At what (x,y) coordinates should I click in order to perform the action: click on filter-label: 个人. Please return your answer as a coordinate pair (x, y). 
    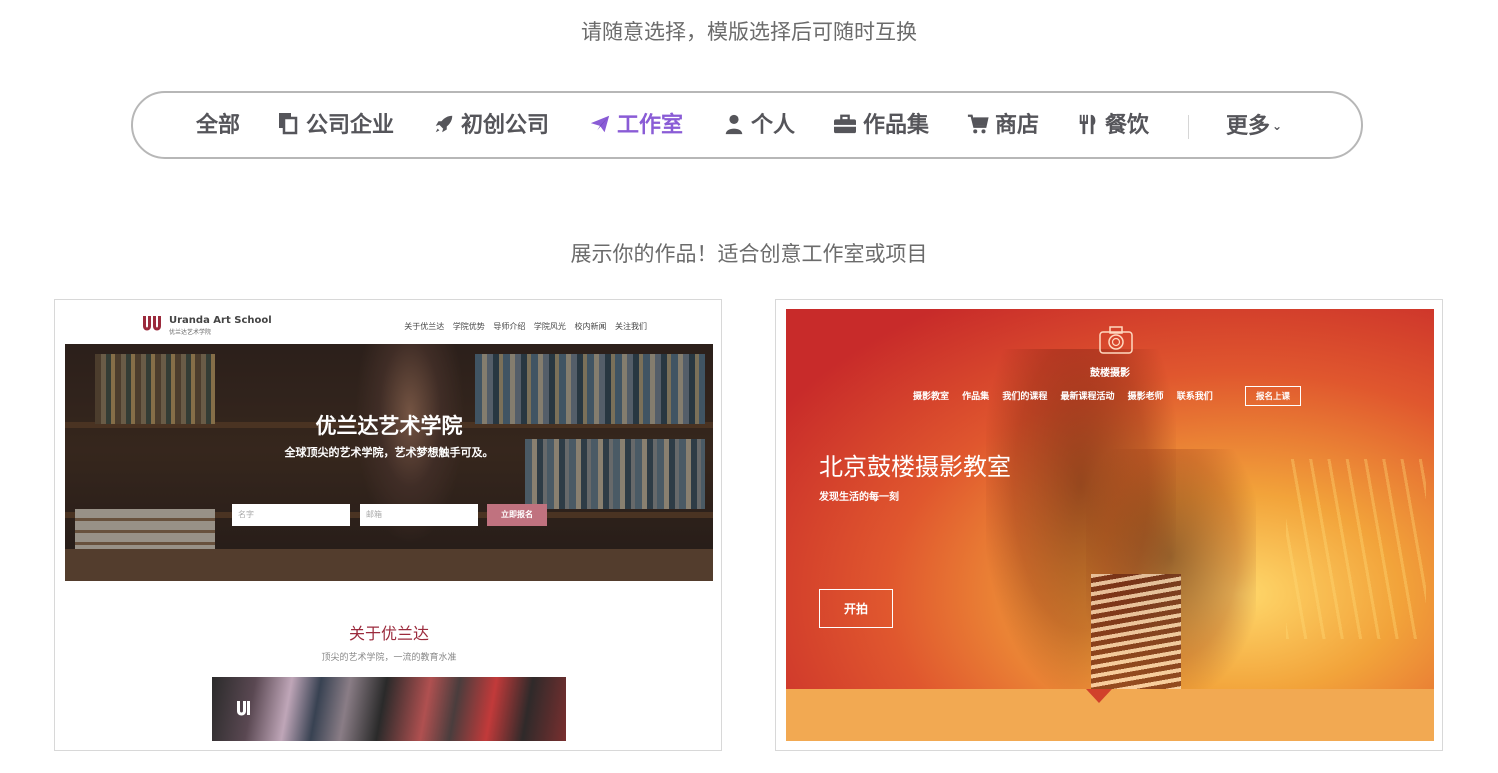
    Looking at the image, I should click on (773, 125).